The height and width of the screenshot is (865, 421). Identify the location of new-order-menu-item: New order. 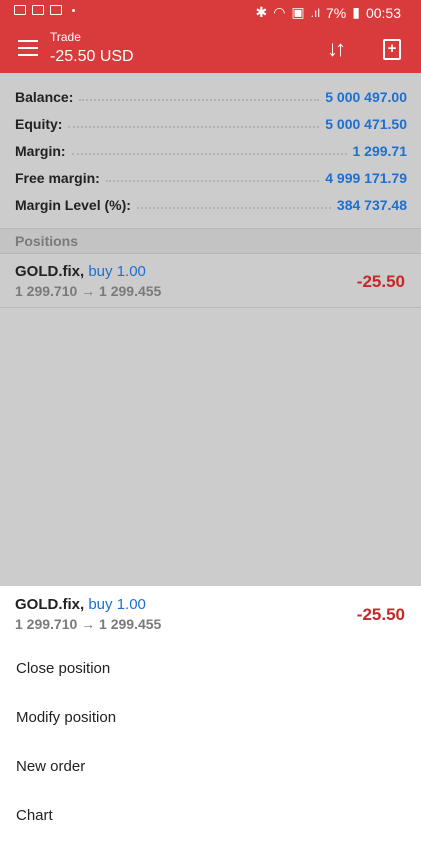
(50, 766).